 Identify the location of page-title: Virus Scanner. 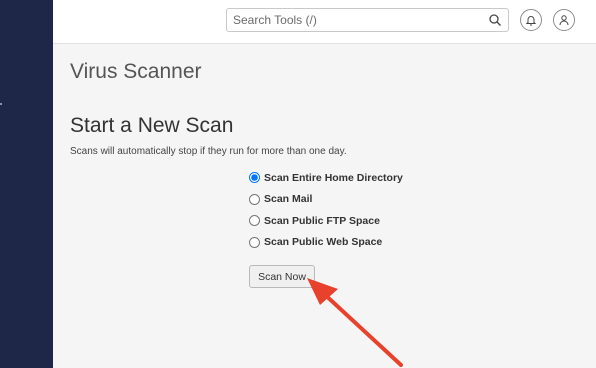
(136, 71).